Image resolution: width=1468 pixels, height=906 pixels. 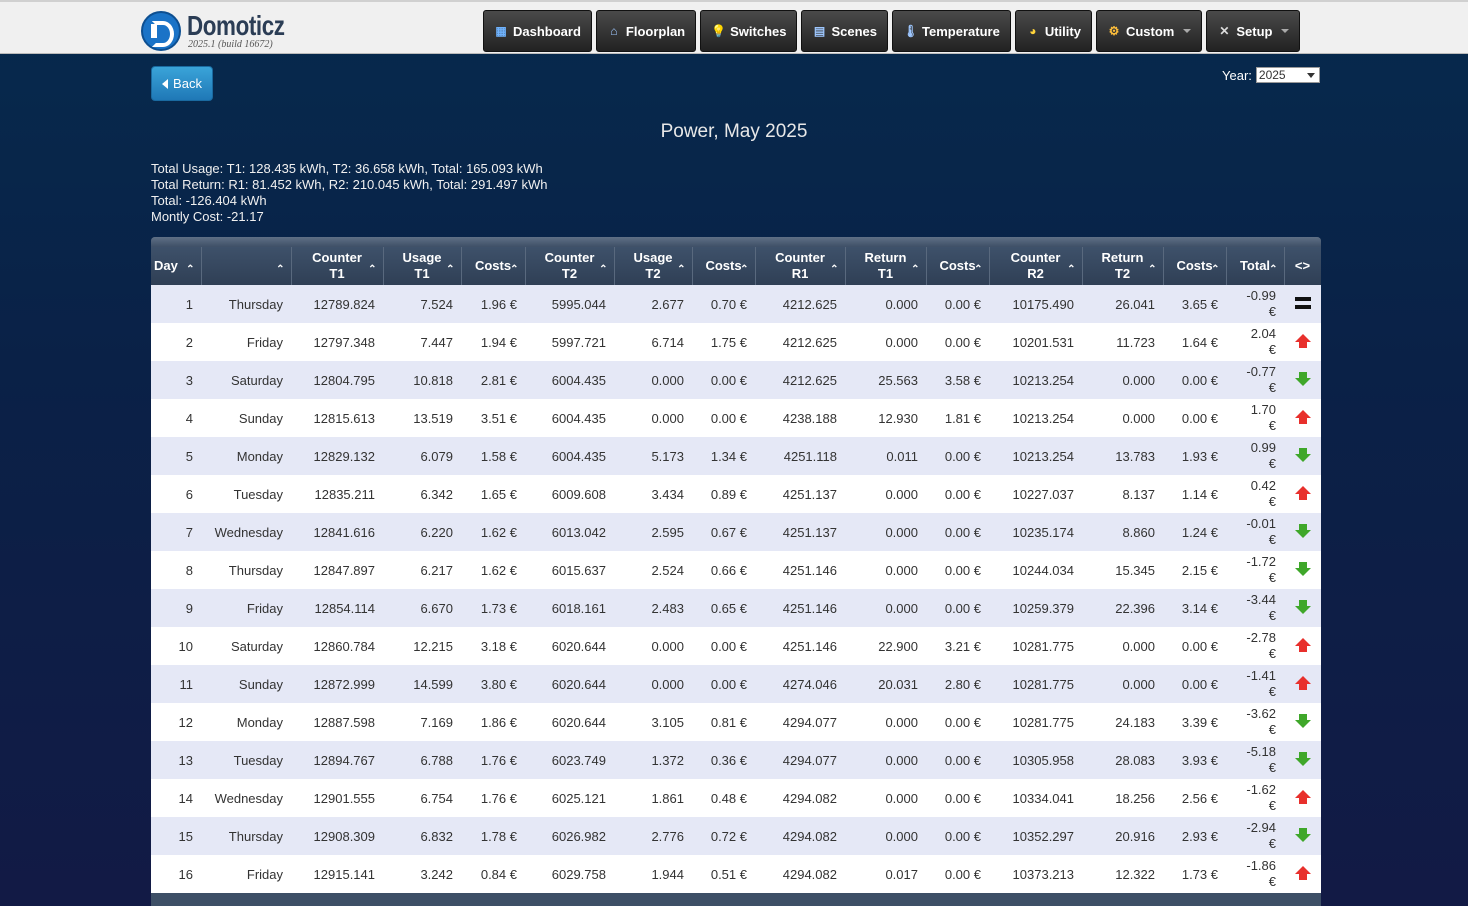 What do you see at coordinates (493, 456) in the screenshot?
I see `table-cell: 1.58 €` at bounding box center [493, 456].